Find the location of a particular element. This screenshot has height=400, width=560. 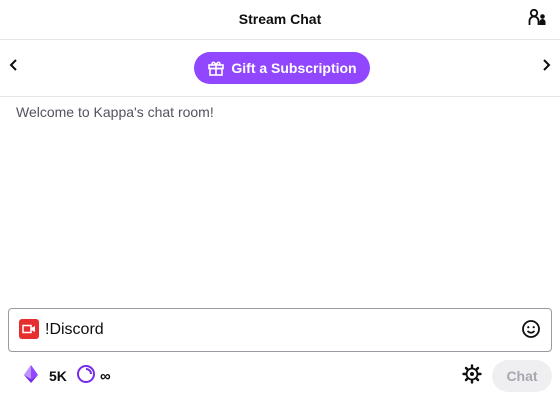

gift-icon is located at coordinates (216, 68).